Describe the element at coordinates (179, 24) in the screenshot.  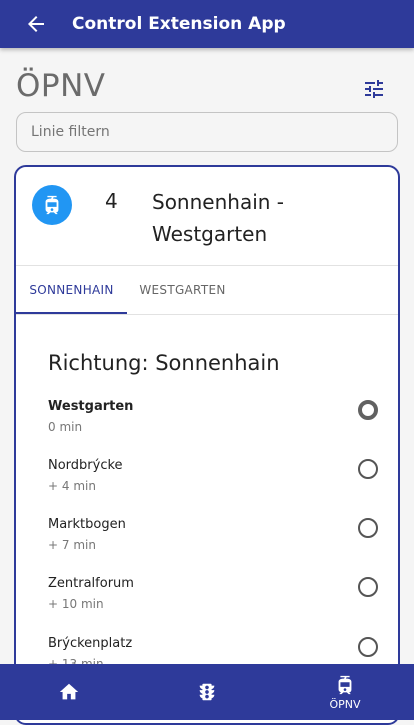
I see `app-title: Control Extension App` at that location.